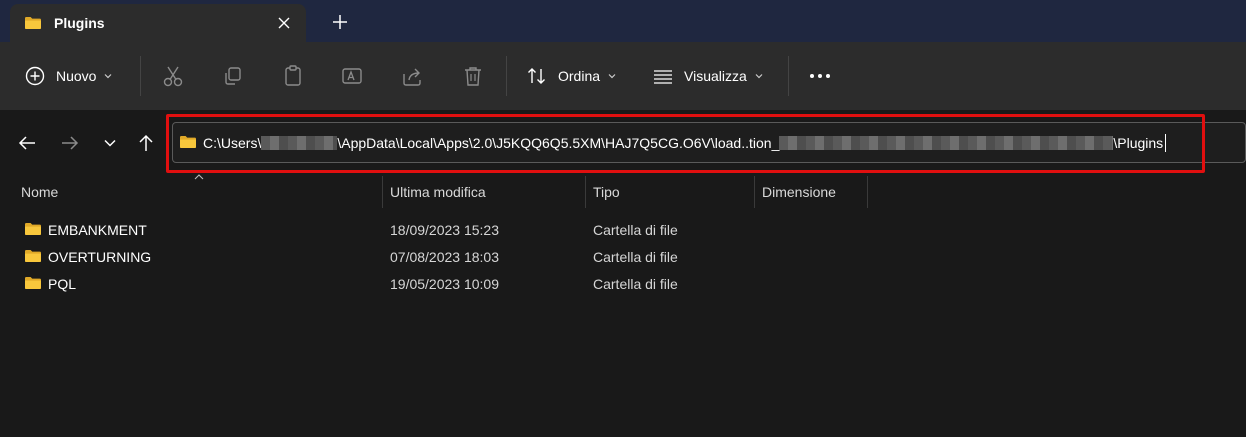 The width and height of the screenshot is (1246, 437). What do you see at coordinates (820, 76) in the screenshot?
I see `more-icon` at bounding box center [820, 76].